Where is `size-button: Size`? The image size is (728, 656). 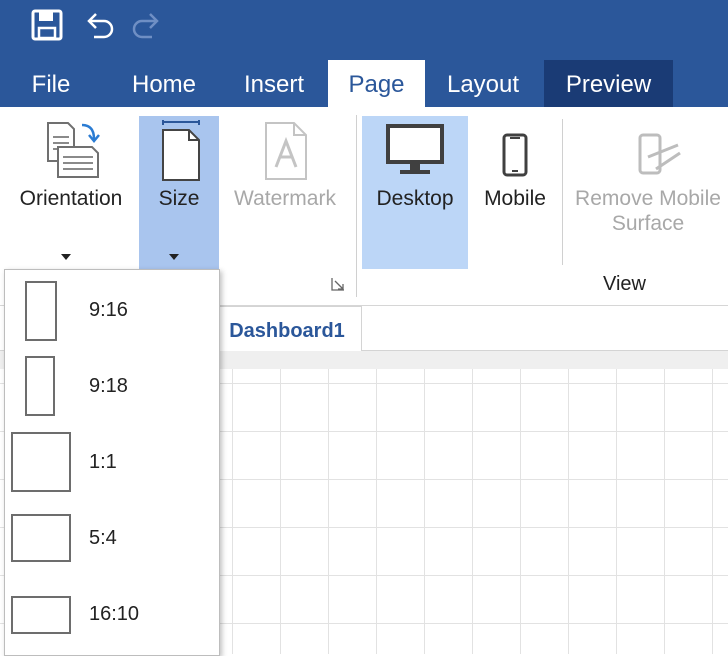
size-button: Size is located at coordinates (179, 192).